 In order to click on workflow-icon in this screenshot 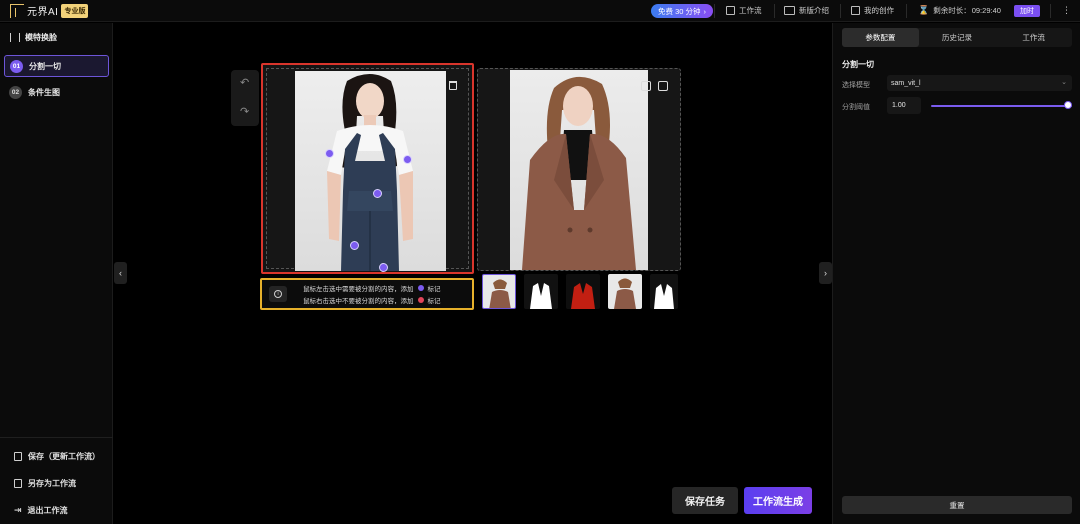, I will do `click(730, 10)`.